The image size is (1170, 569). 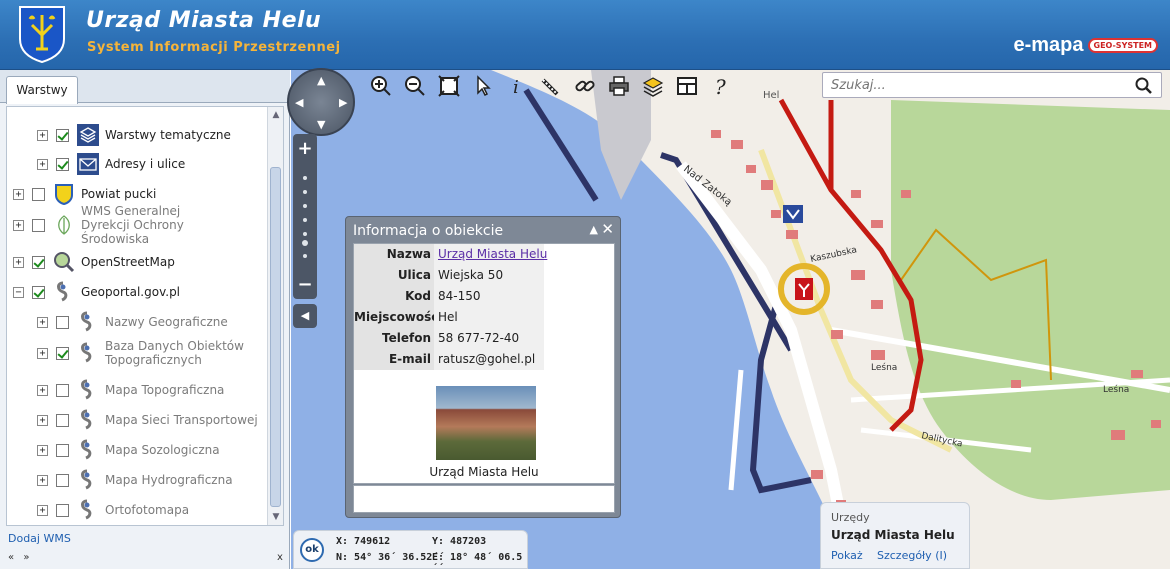 I want to click on info-value: ratusz@gohel.pl, so click(x=489, y=359).